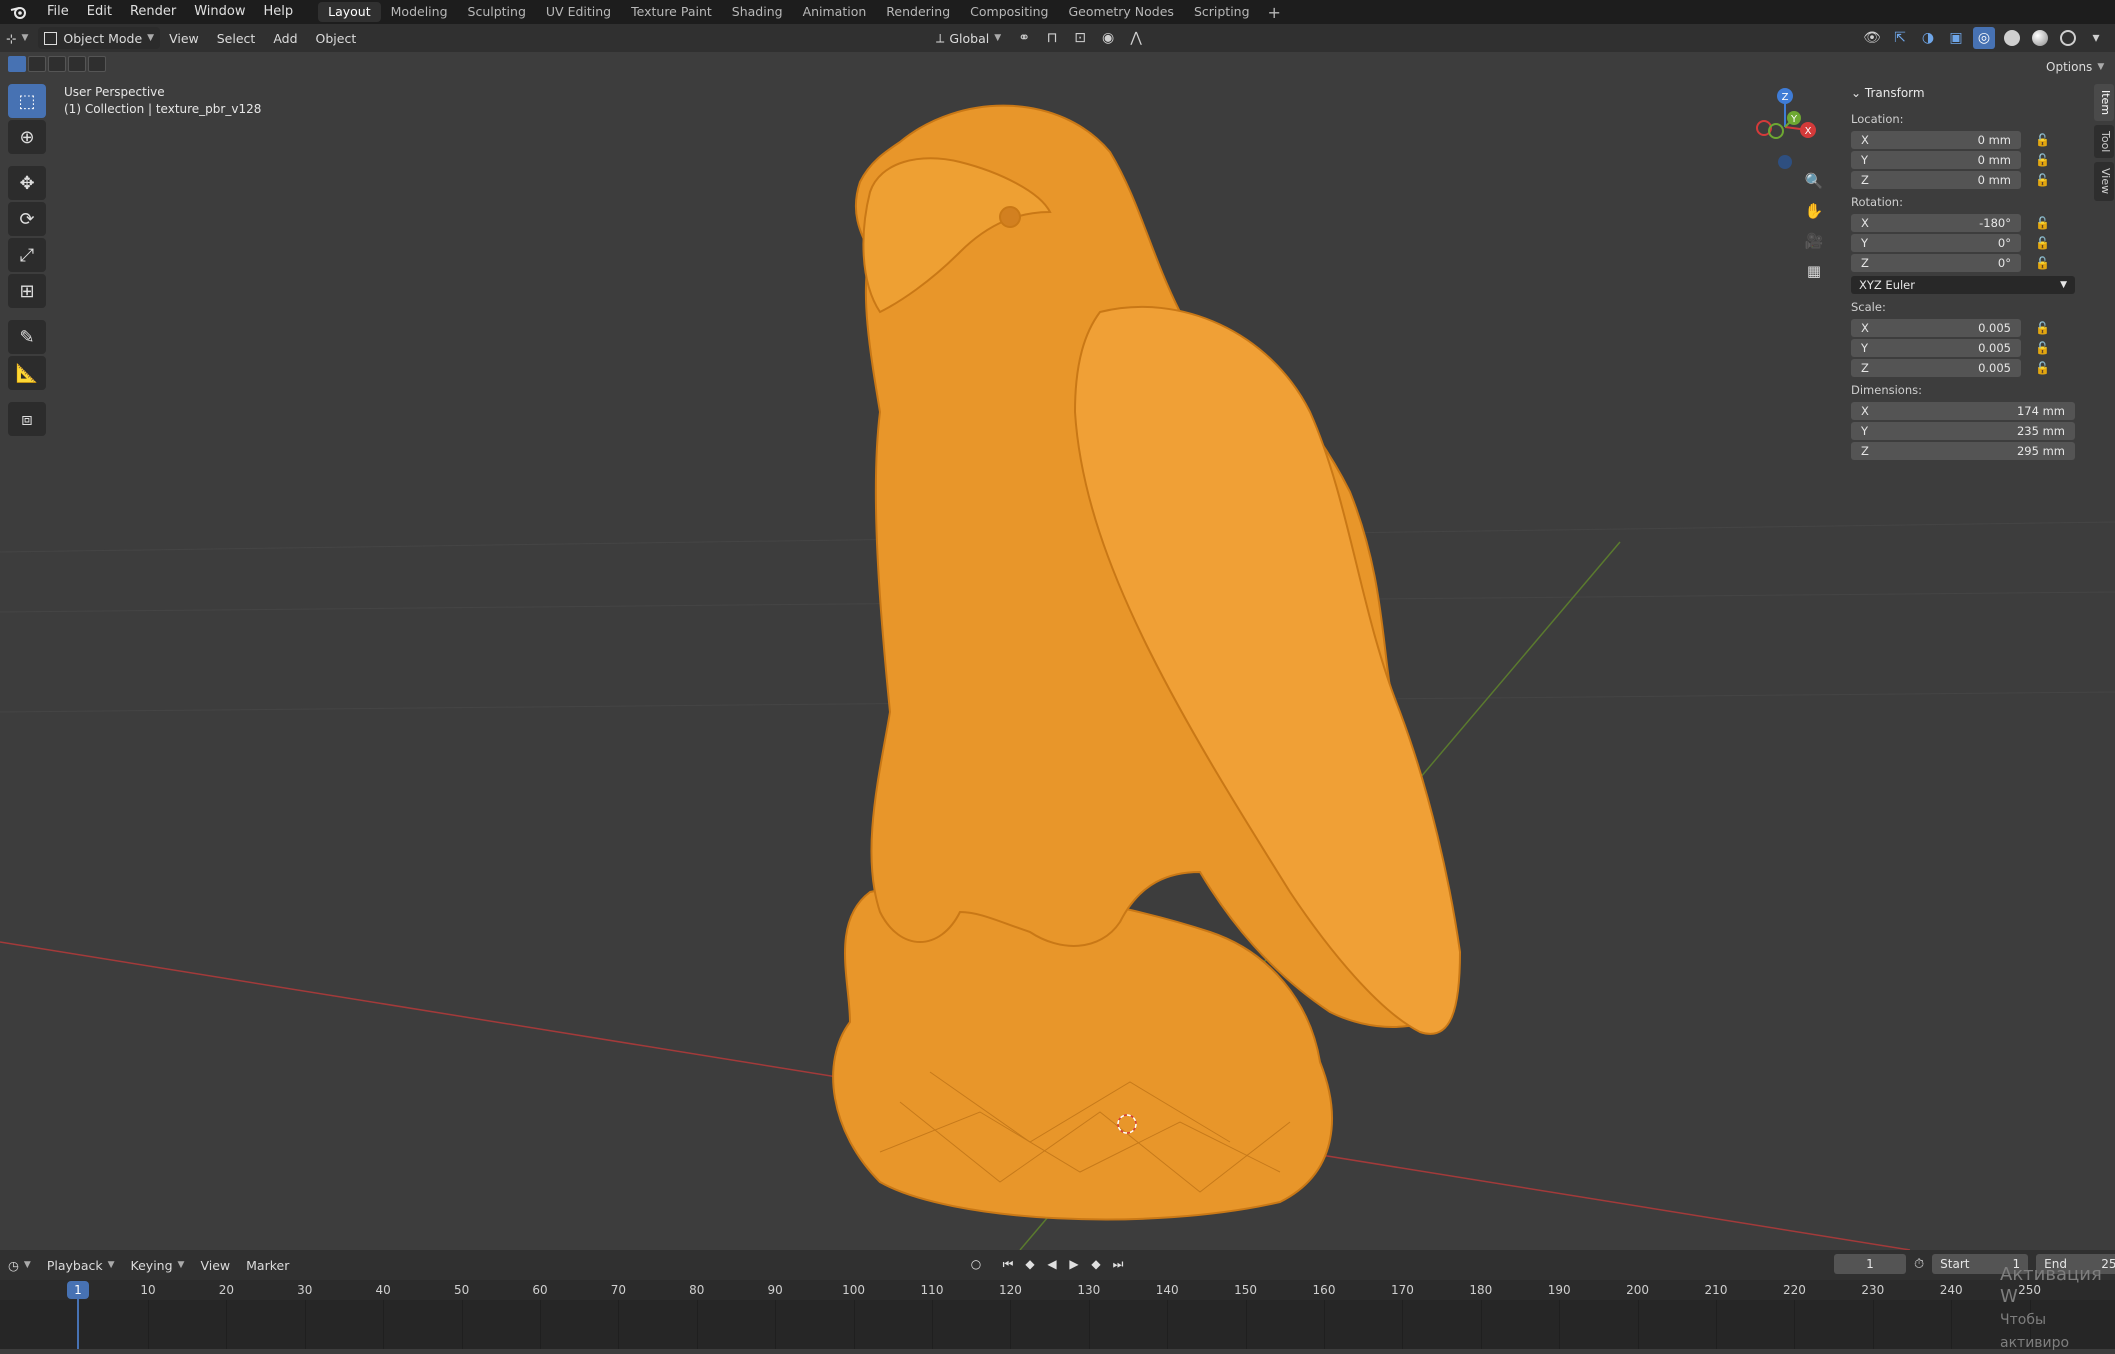 Image resolution: width=2115 pixels, height=1354 pixels. Describe the element at coordinates (1080, 38) in the screenshot. I see `snap-target-icon: ⊡` at that location.